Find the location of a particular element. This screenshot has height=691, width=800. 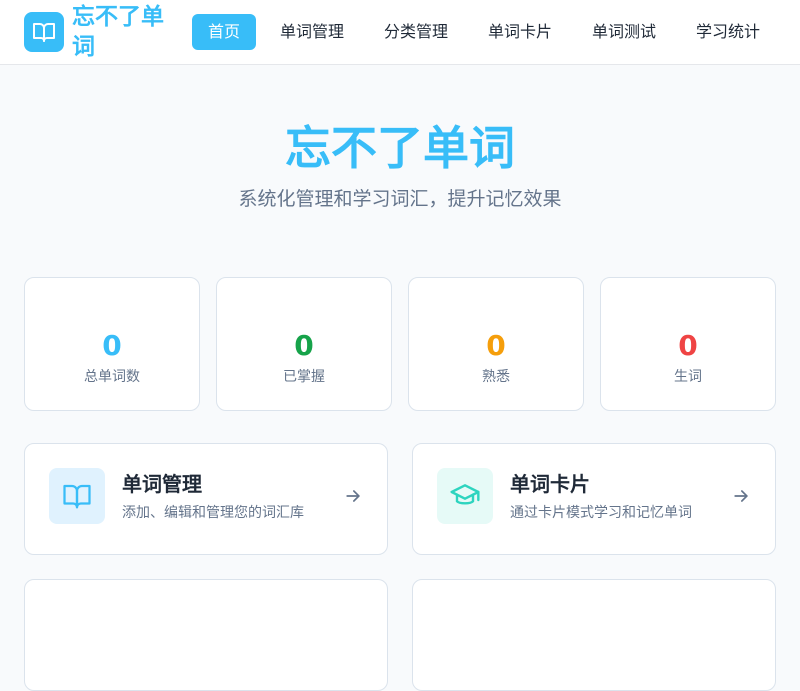

feature-description: 添加、编辑和管理您的词汇库 is located at coordinates (213, 513).